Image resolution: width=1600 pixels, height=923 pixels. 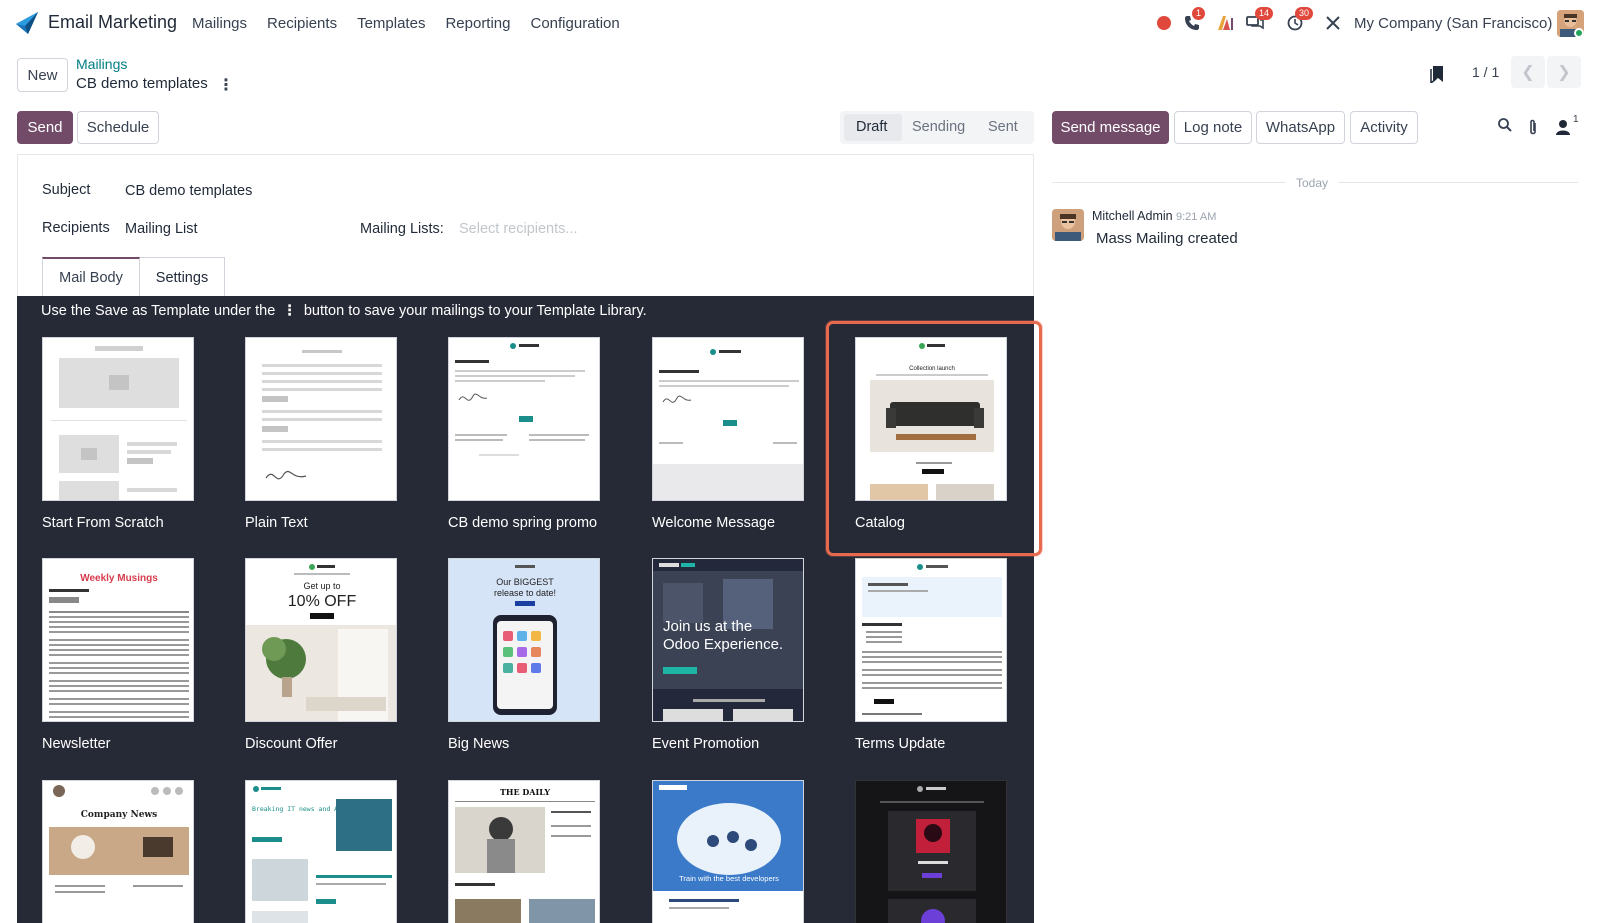 I want to click on message-body: Mass Mailing created, so click(x=1167, y=238).